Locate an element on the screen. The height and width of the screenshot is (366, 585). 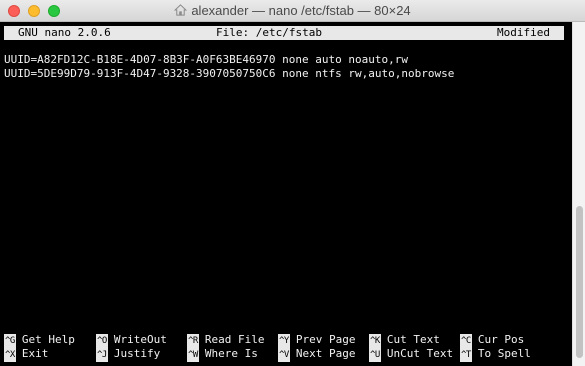
shortcut-key: ^U is located at coordinates (375, 355).